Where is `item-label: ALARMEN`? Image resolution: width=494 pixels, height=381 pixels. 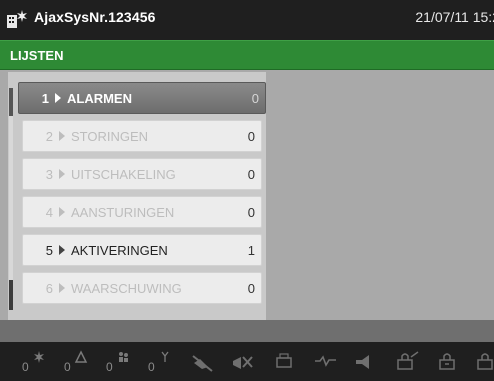 item-label: ALARMEN is located at coordinates (99, 98).